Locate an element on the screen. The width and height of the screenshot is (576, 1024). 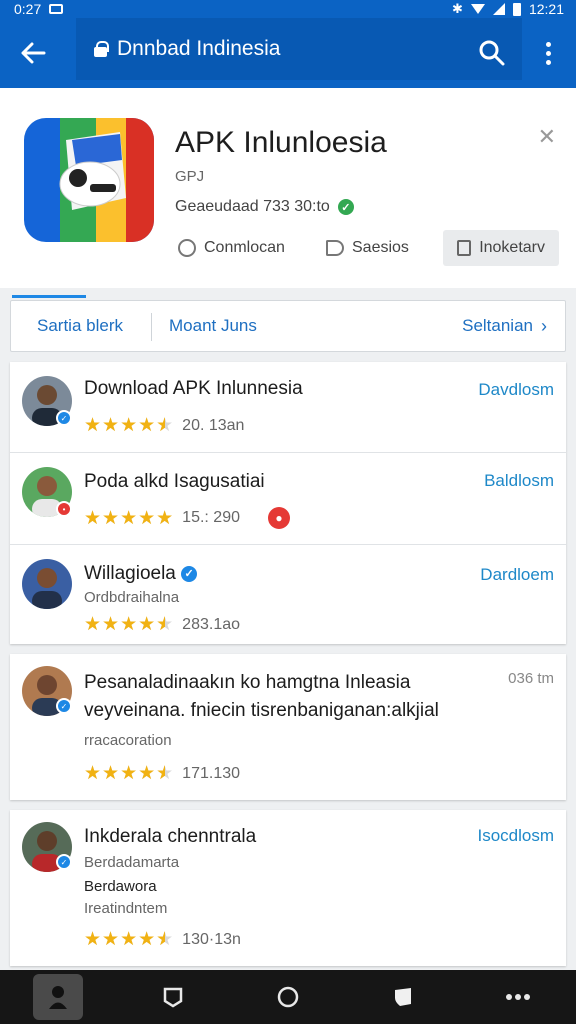
row-title: Download APK Inlunnesia is located at coordinates (193, 388).